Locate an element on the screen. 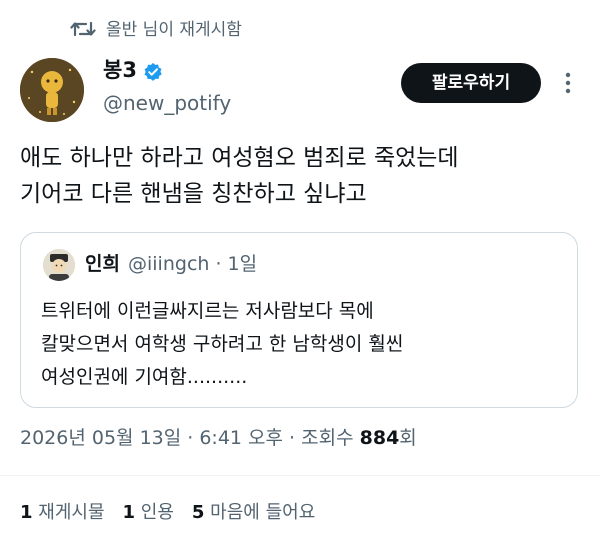  follow-button: 팔로우하기 is located at coordinates (471, 83).